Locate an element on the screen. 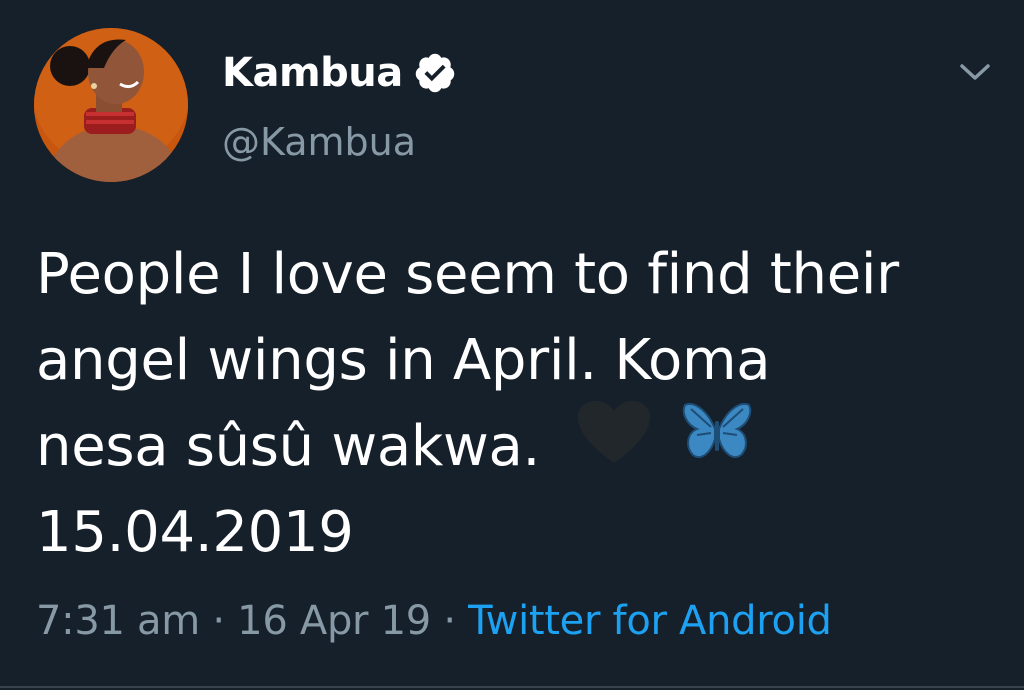 This screenshot has height=690, width=1024. user-name-row: Kambua is located at coordinates (339, 73).